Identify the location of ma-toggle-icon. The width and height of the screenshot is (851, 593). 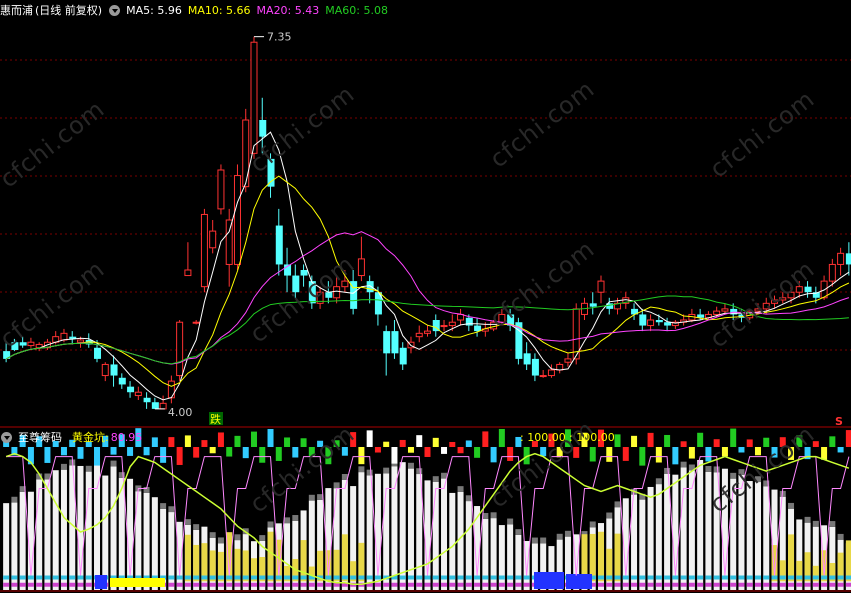
(115, 10).